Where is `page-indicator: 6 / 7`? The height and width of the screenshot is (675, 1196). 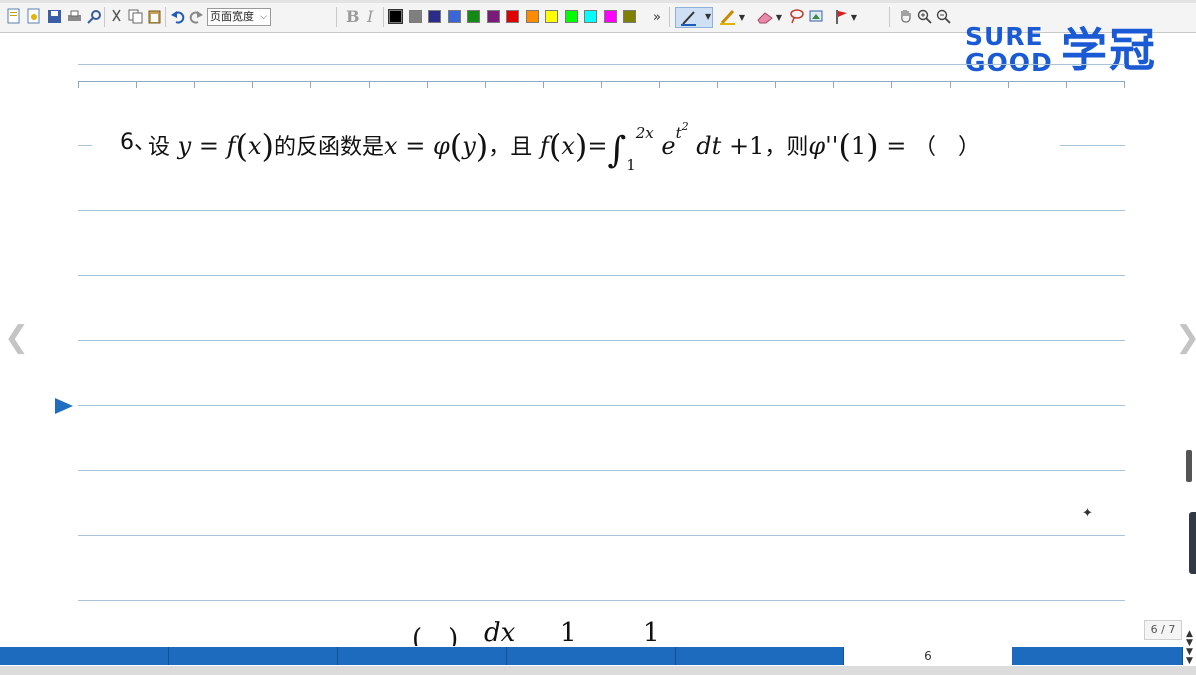 page-indicator: 6 / 7 is located at coordinates (1163, 630).